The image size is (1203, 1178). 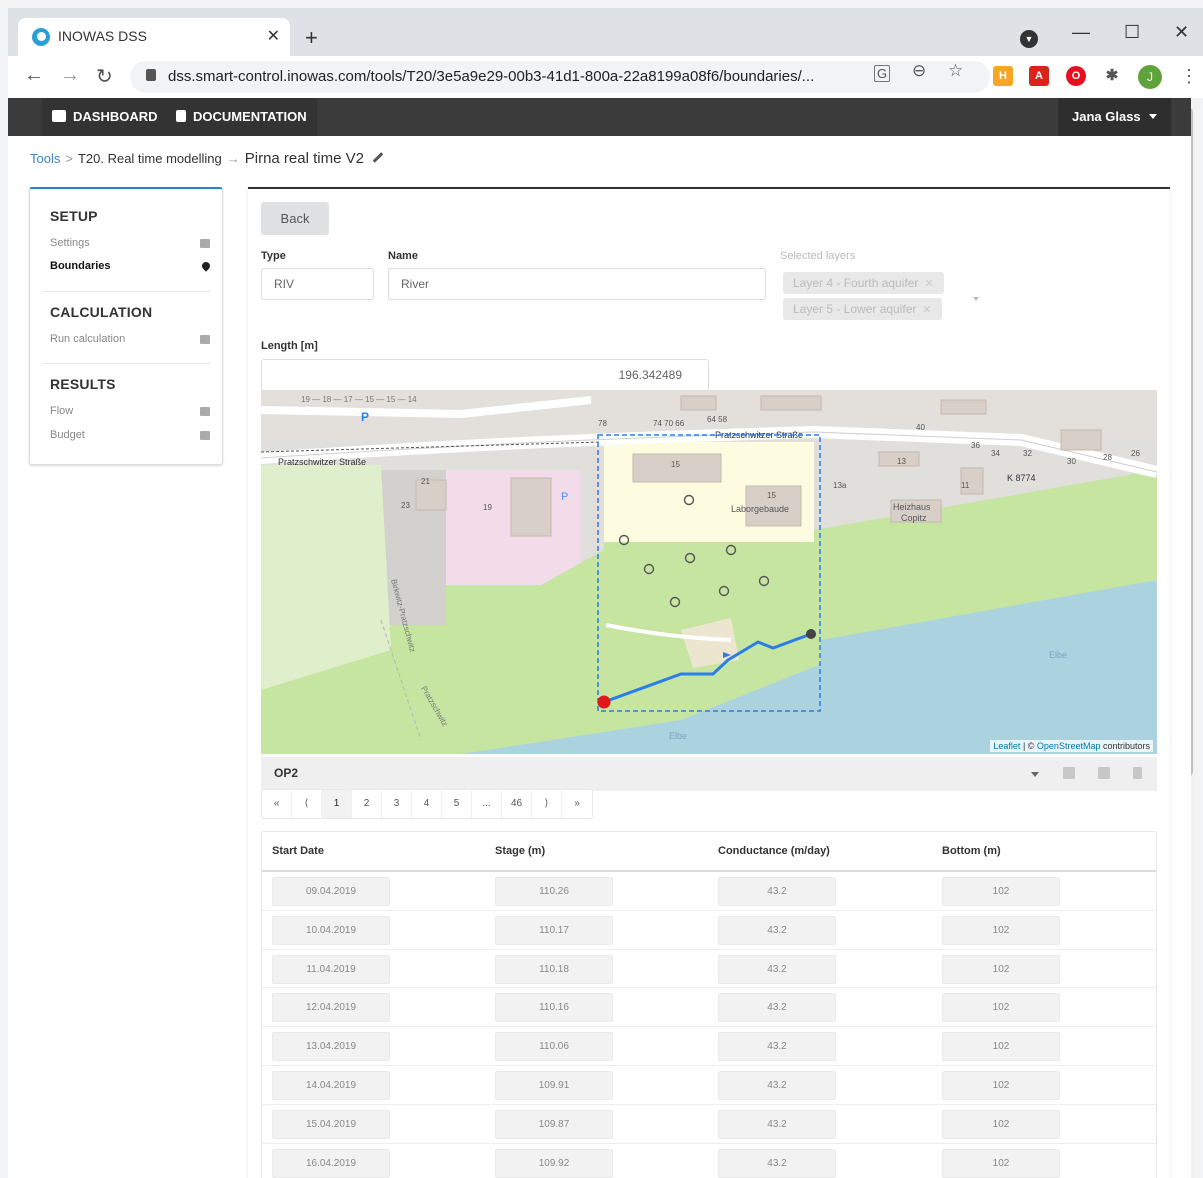 I want to click on stage-cell: 110.16, so click(x=554, y=1008).